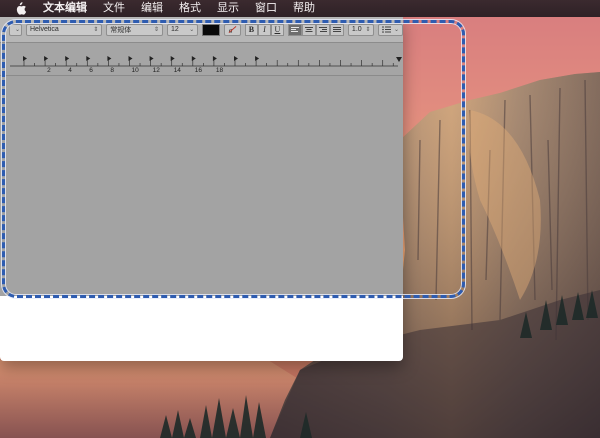 The width and height of the screenshot is (600, 438). I want to click on menu-window: 窗口, so click(266, 8).